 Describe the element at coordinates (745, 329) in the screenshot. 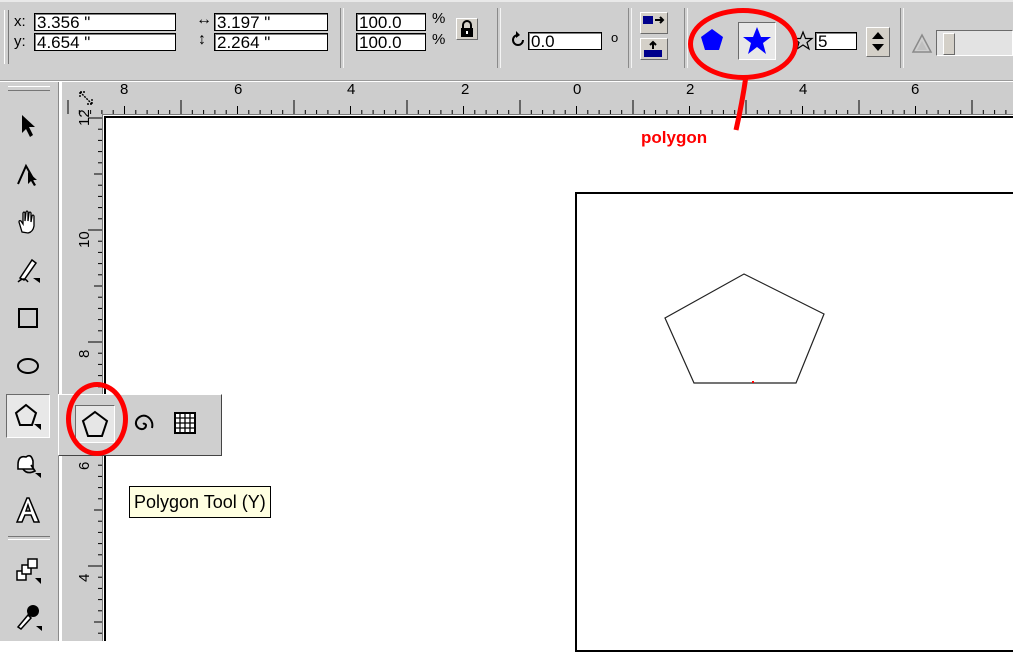

I see `drawn-pentagon` at that location.